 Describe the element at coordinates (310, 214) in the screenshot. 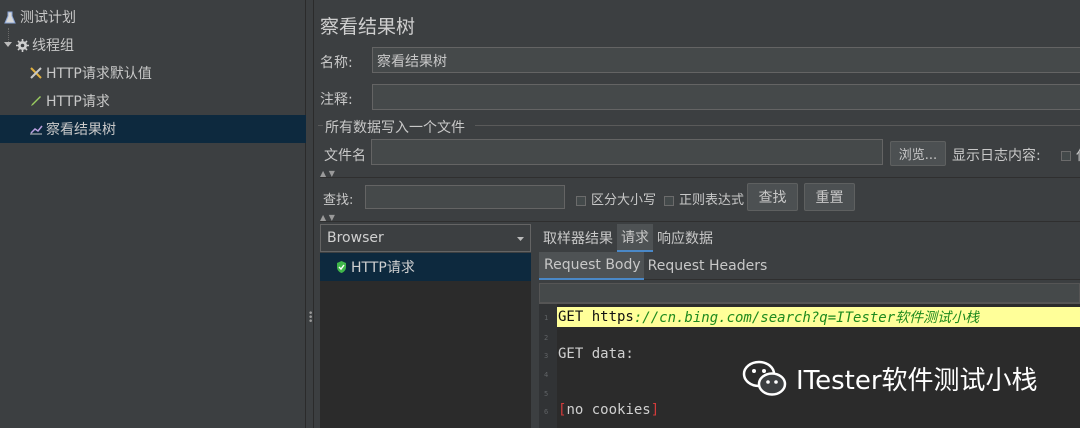

I see `main-splitter: • • •` at that location.